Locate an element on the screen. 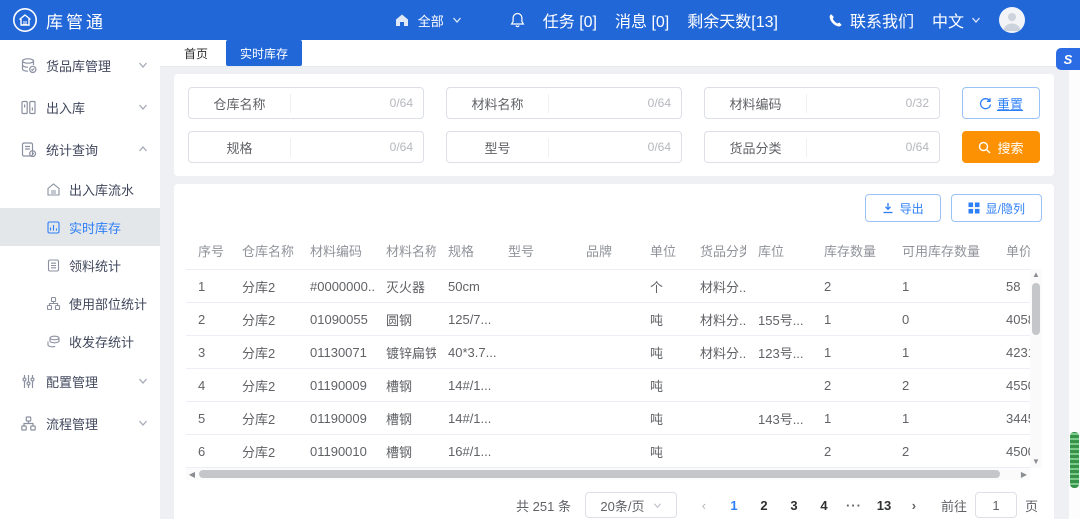  field-goods-category: 货品分类 0/64 is located at coordinates (822, 147).